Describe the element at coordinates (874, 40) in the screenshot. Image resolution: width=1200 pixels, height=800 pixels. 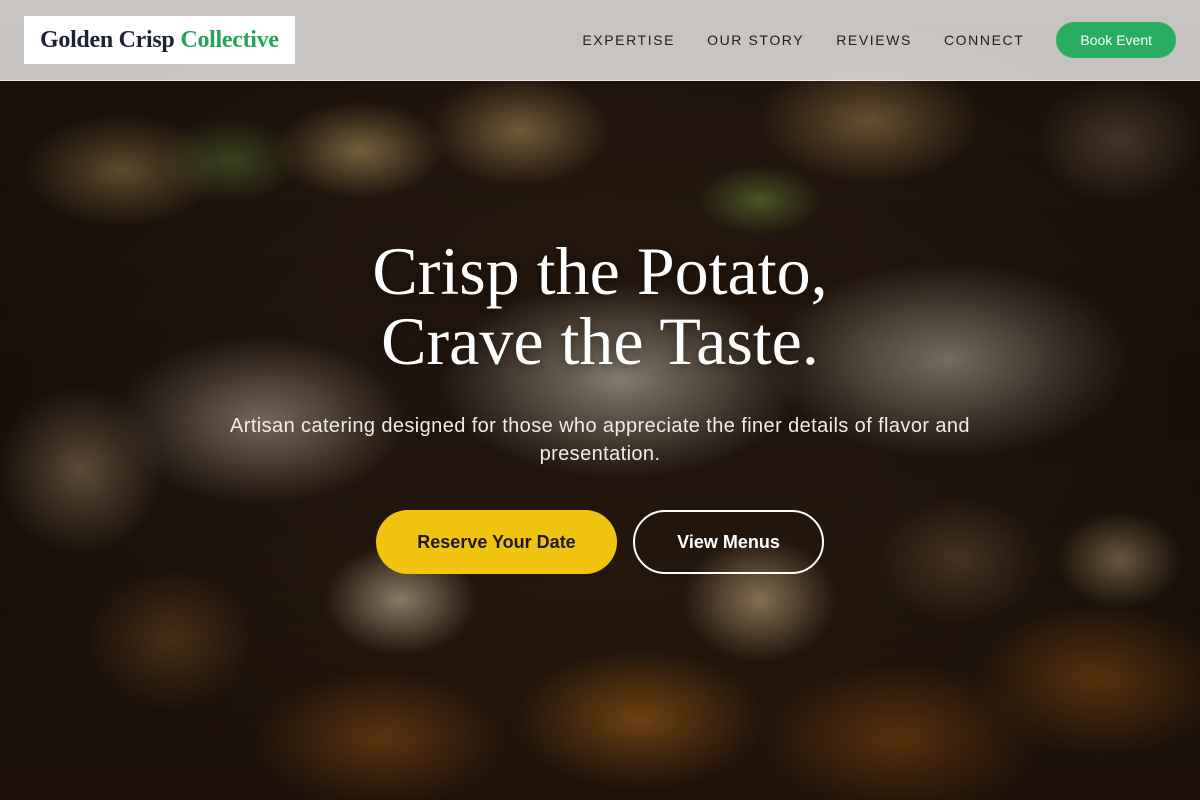
I see `nav-link-reviews: REVIEWS` at that location.